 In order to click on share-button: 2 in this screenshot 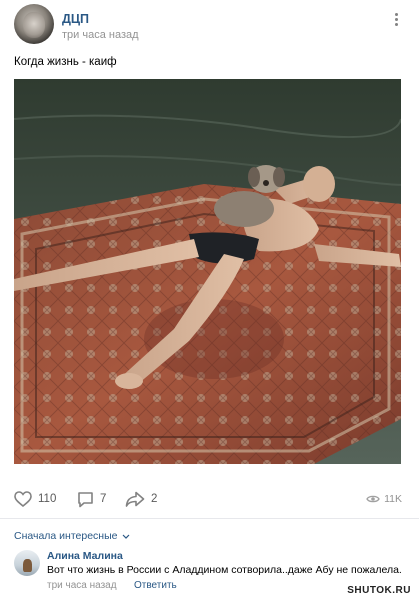, I will do `click(141, 499)`.